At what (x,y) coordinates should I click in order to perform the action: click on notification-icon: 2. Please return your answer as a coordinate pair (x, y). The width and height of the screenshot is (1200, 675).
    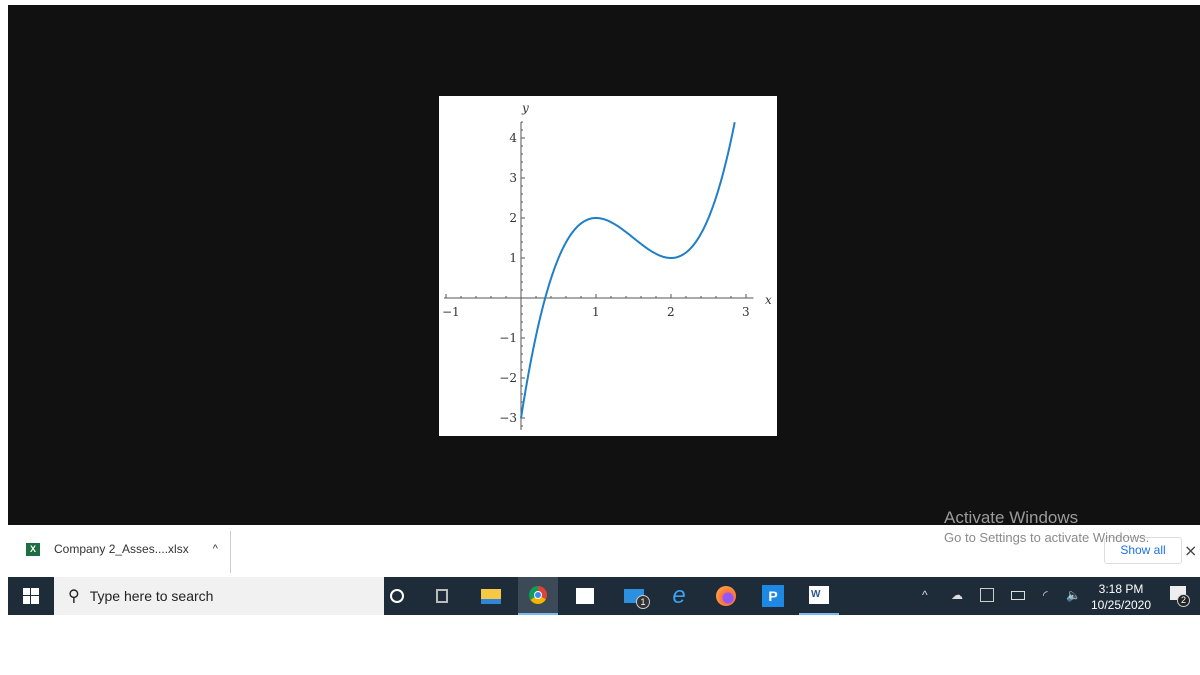
    Looking at the image, I should click on (1180, 596).